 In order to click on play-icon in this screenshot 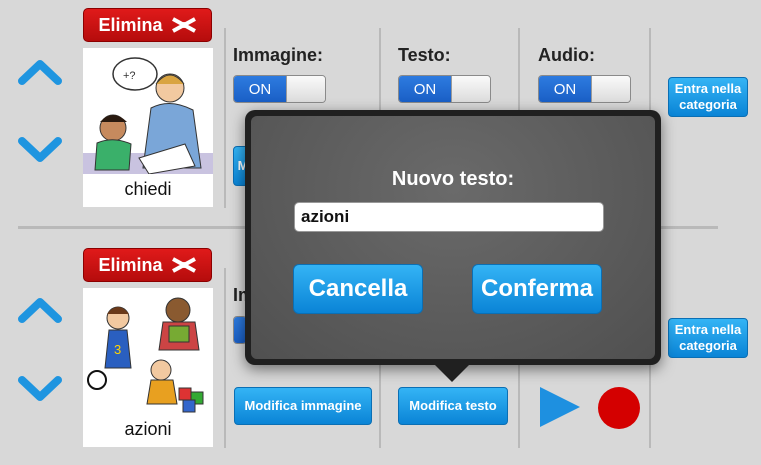, I will do `click(560, 407)`.